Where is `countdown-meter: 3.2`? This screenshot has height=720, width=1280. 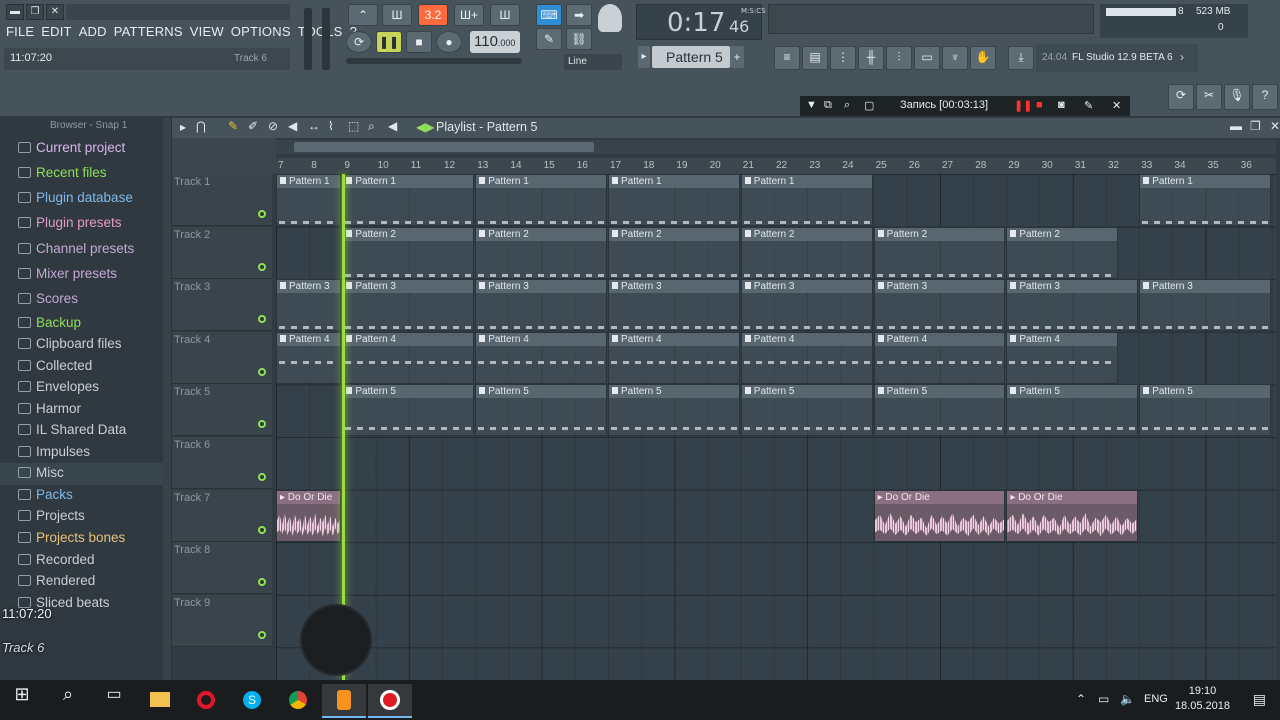 countdown-meter: 3.2 is located at coordinates (433, 15).